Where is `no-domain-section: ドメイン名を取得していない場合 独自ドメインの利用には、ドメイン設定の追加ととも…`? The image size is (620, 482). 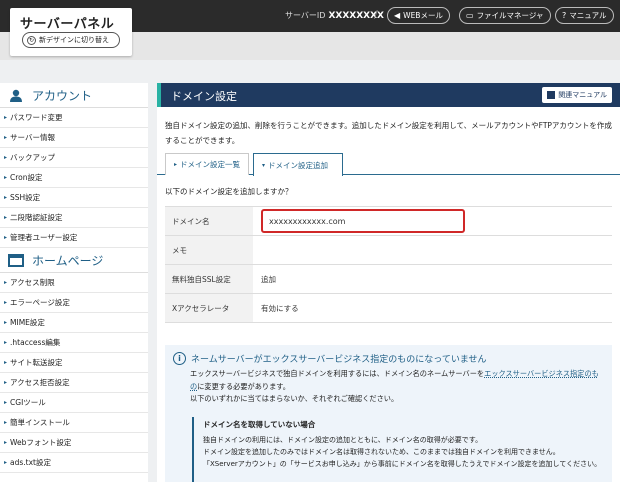 no-domain-section: ドメイン名を取得していない場合 独自ドメインの利用には、ドメイン設定の追加ととも… is located at coordinates (398, 449).